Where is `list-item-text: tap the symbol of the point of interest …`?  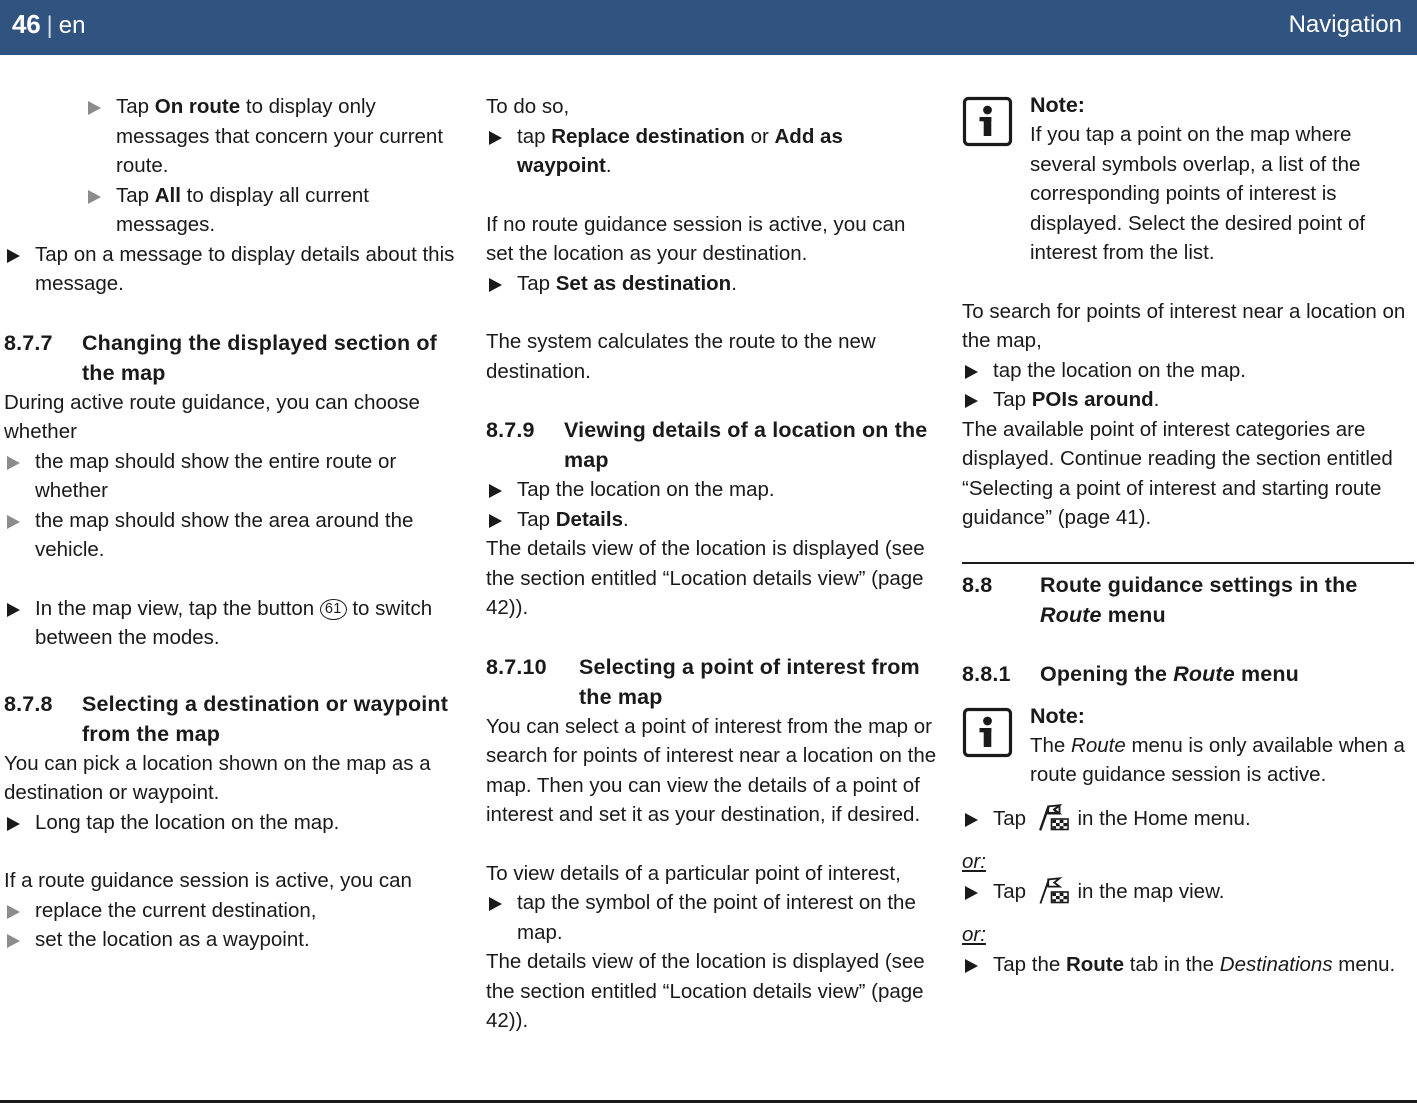
list-item-text: tap the symbol of the point of interest … is located at coordinates (716, 917).